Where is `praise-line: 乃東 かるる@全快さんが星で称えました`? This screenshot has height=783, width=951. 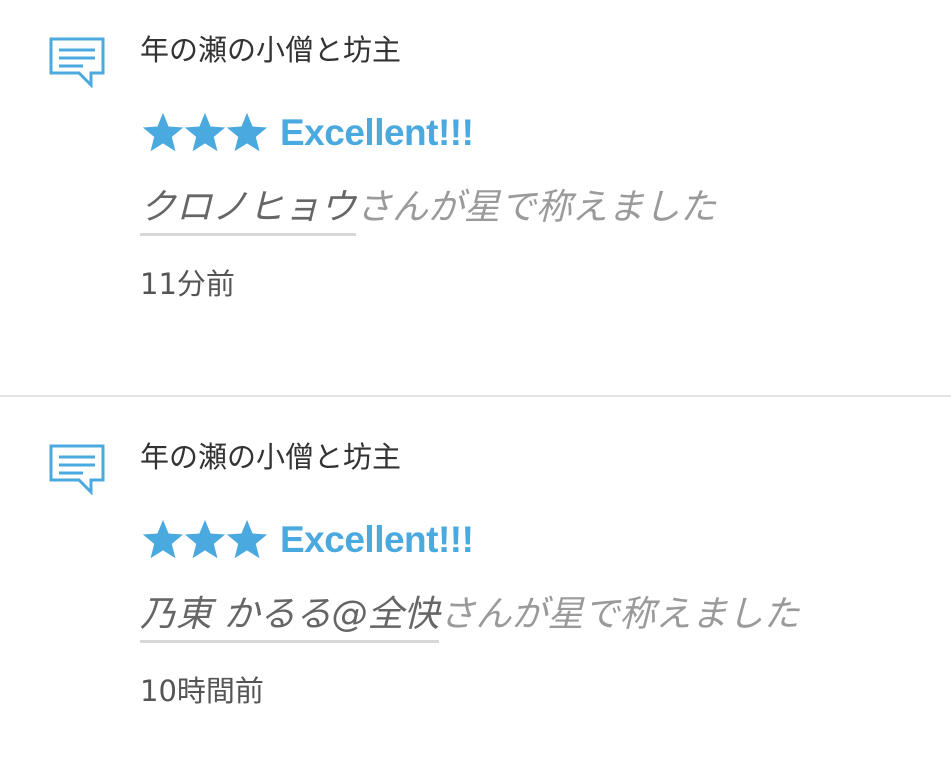
praise-line: 乃東 かるる@全快さんが星で称えました is located at coordinates (535, 617).